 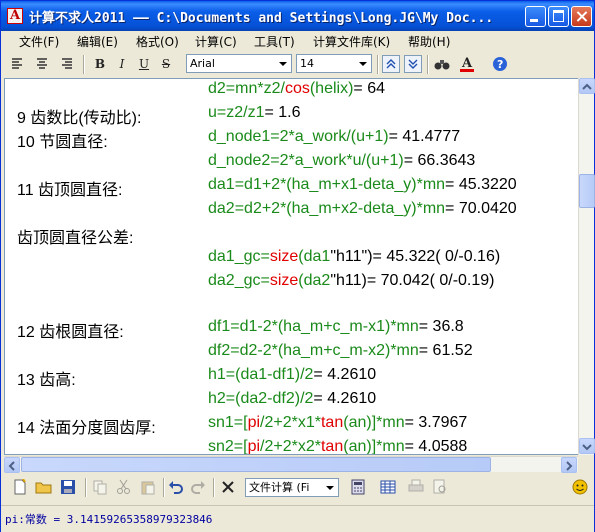 I want to click on formula-token: da2=d2+2*(ha_m+x2-deta_y)*mn, so click(x=327, y=208).